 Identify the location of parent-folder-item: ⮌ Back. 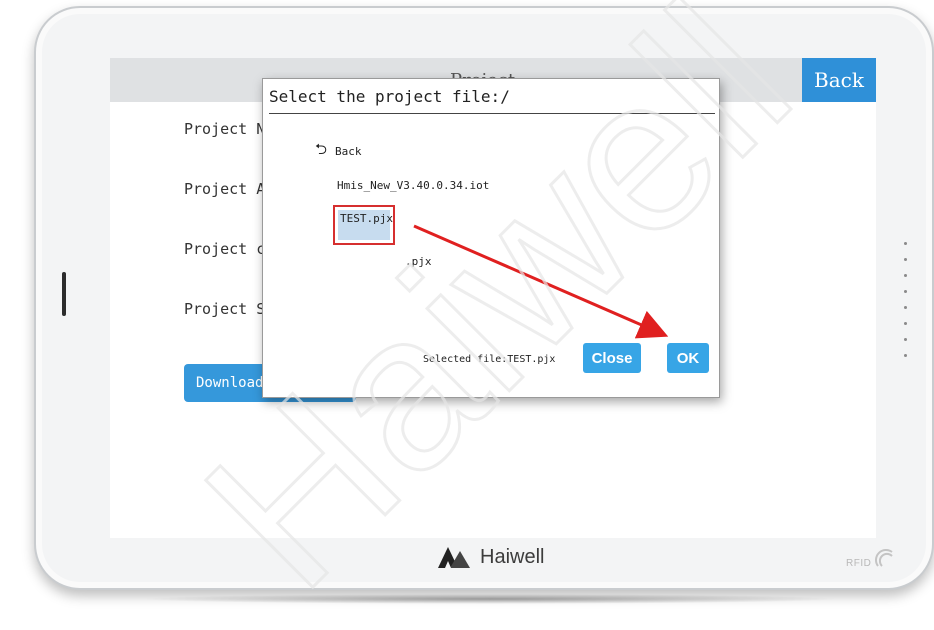
(338, 151).